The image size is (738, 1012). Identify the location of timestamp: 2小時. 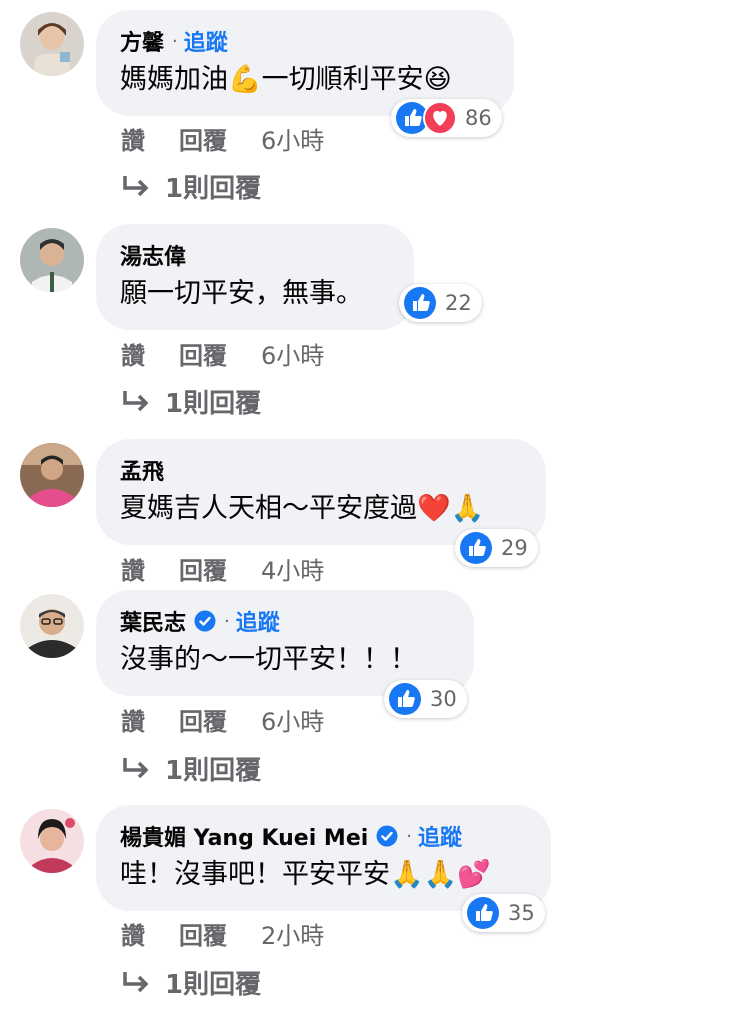
(292, 933).